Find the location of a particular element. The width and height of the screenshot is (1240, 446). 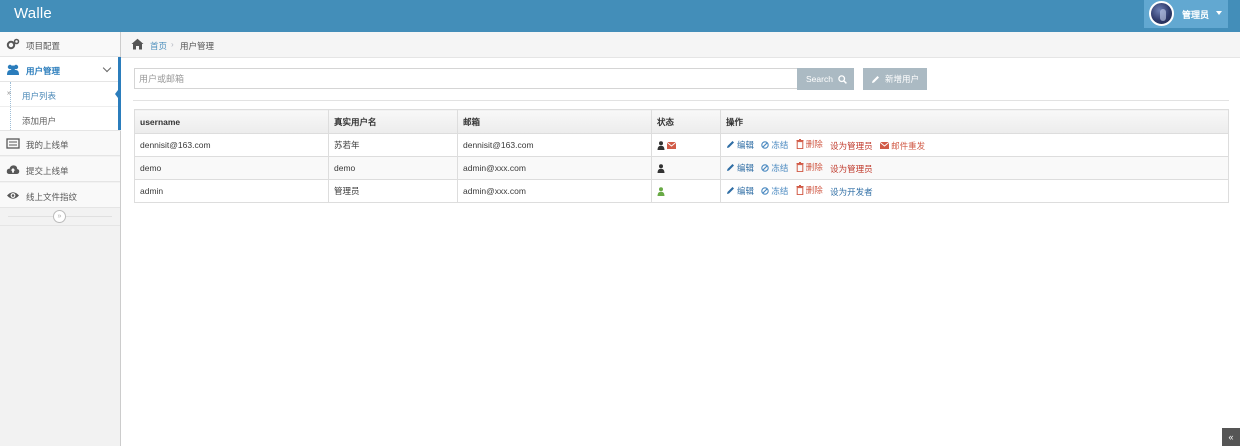

breadcrumb: 首页 › 用户管理 is located at coordinates (680, 45).